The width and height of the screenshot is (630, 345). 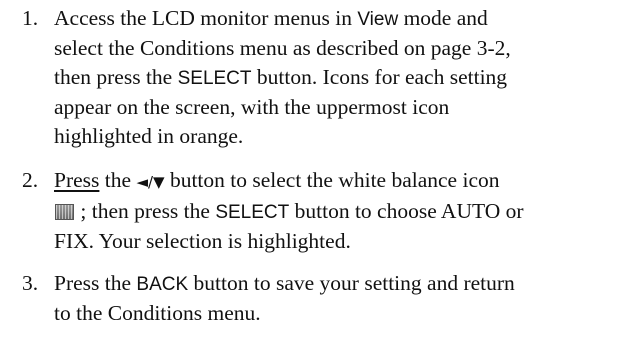 I want to click on arrow-buttons-icon: ◄/▼, so click(x=150, y=182).